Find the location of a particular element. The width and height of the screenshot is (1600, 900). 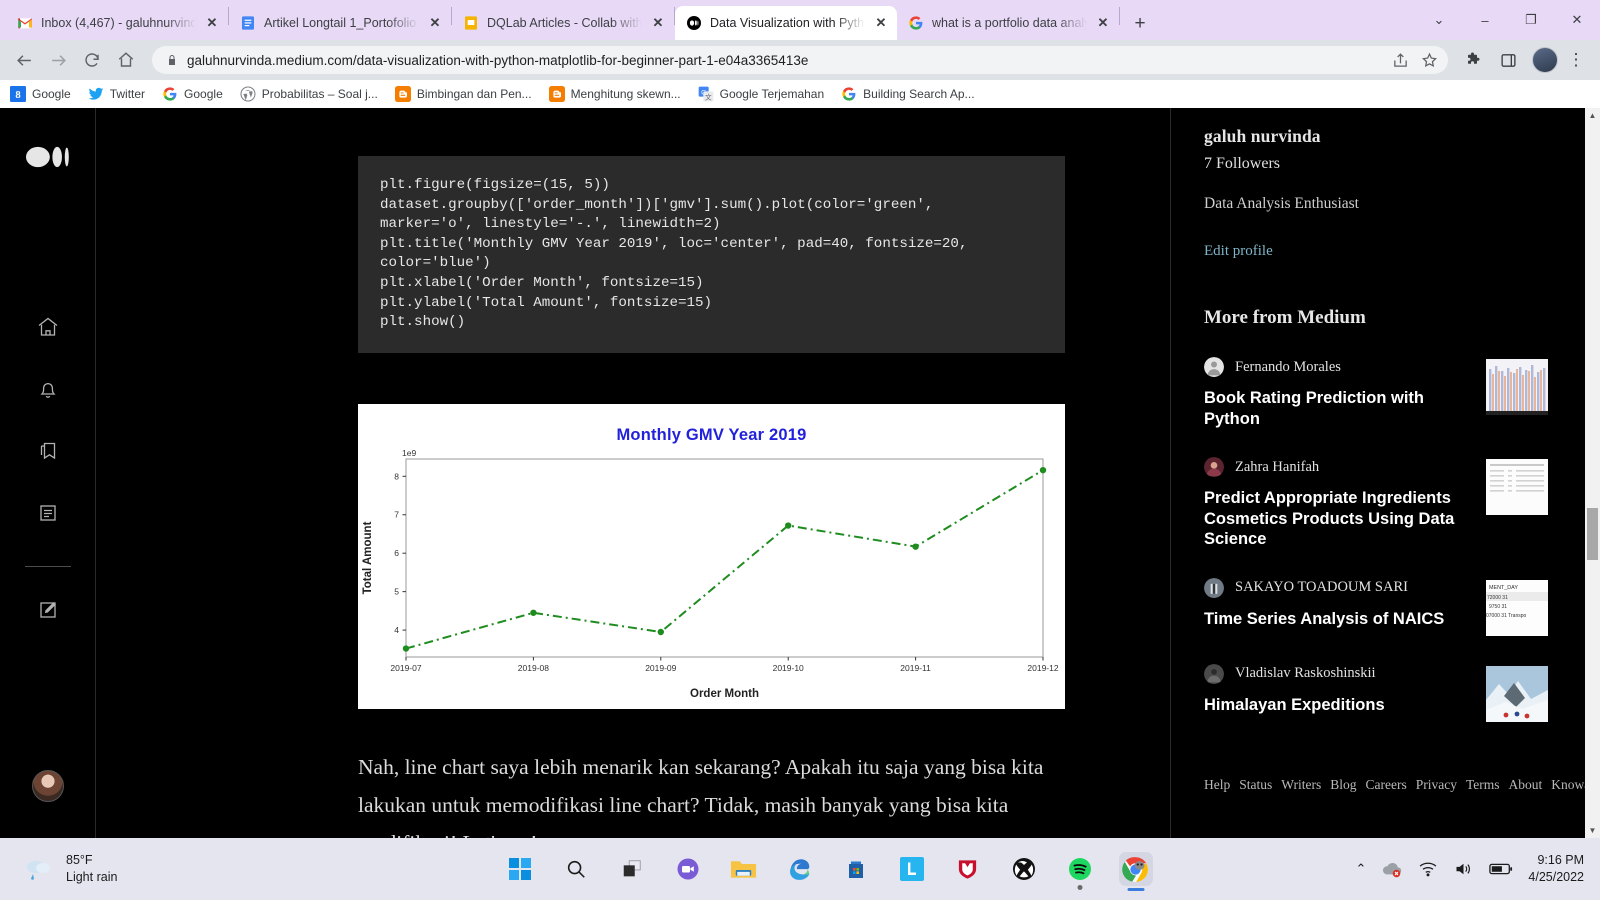

card-author: Fernando Morales is located at coordinates (1338, 367).